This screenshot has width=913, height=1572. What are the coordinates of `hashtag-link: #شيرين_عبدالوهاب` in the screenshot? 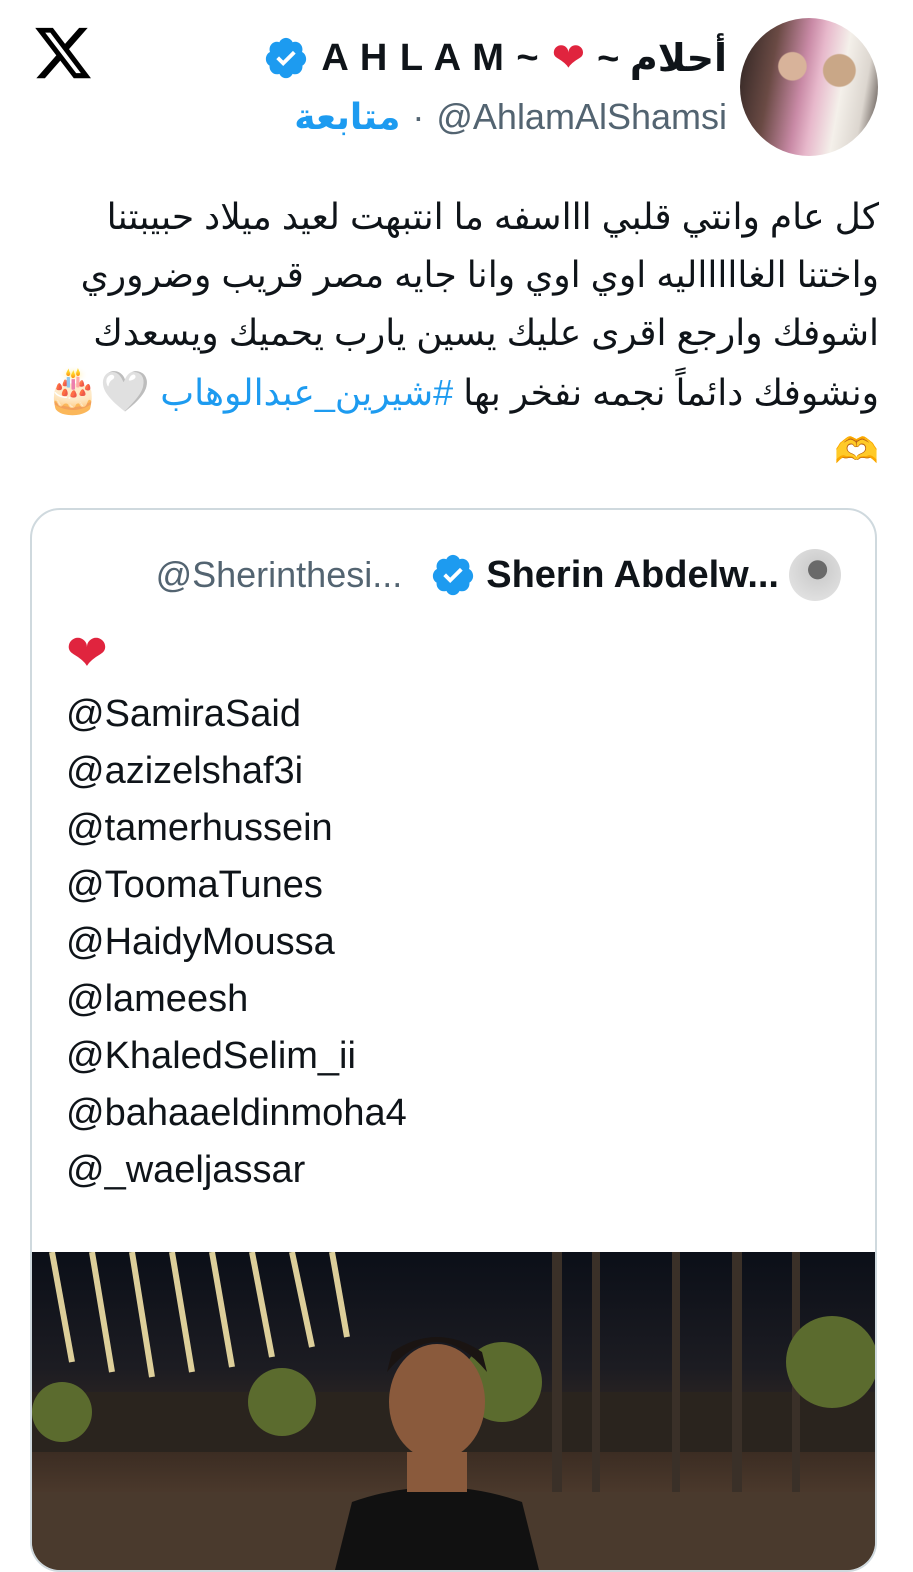 It's located at (306, 392).